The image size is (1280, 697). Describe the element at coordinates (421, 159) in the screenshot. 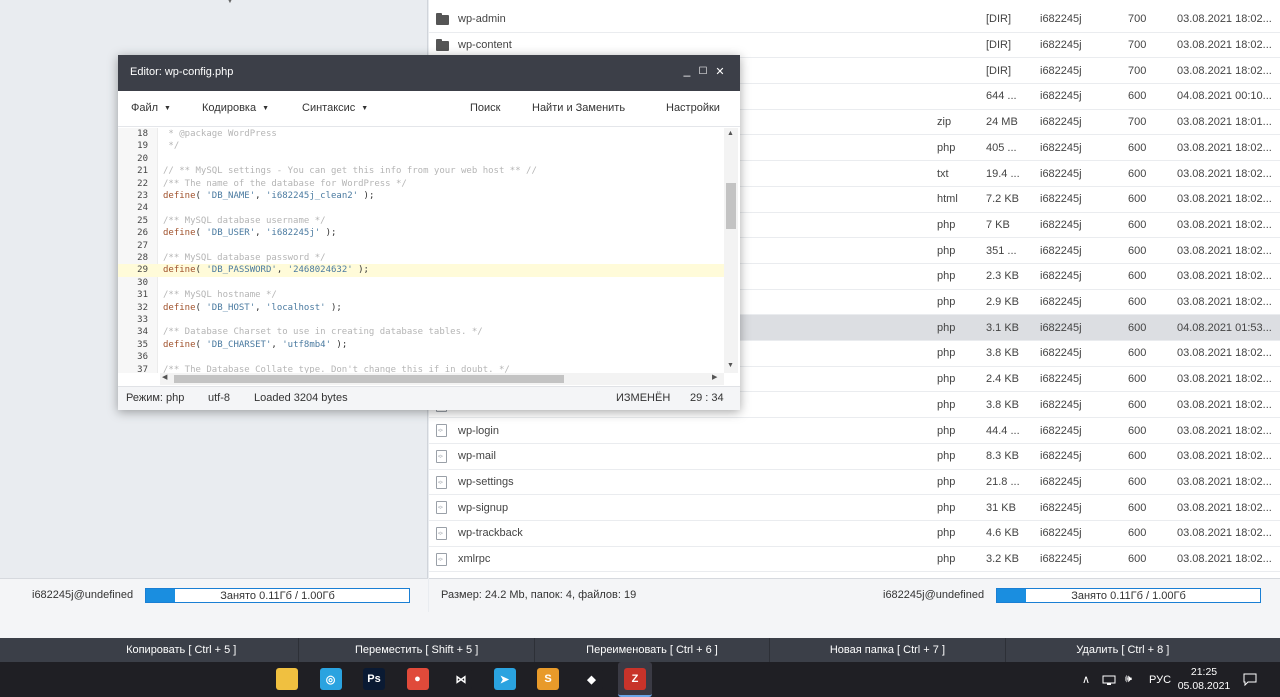

I see `code-line: 20` at that location.